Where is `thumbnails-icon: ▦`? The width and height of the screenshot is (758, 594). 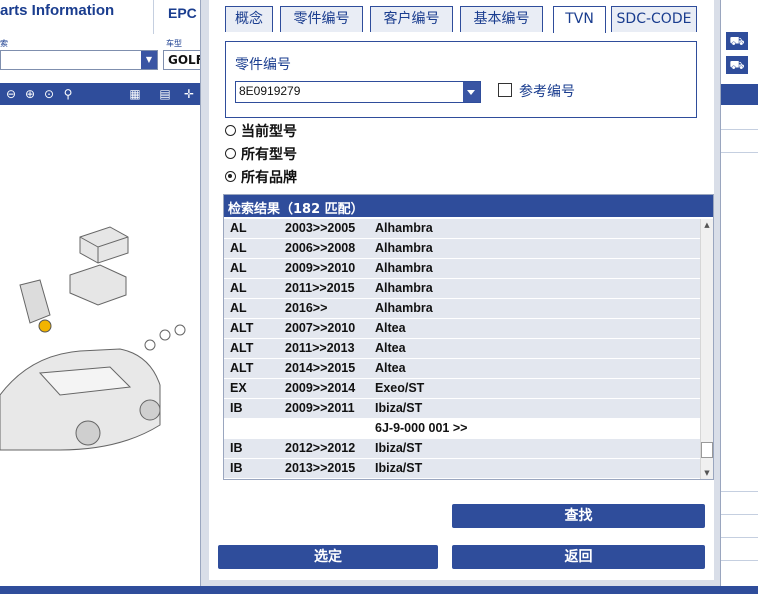
thumbnails-icon: ▦ is located at coordinates (135, 94).